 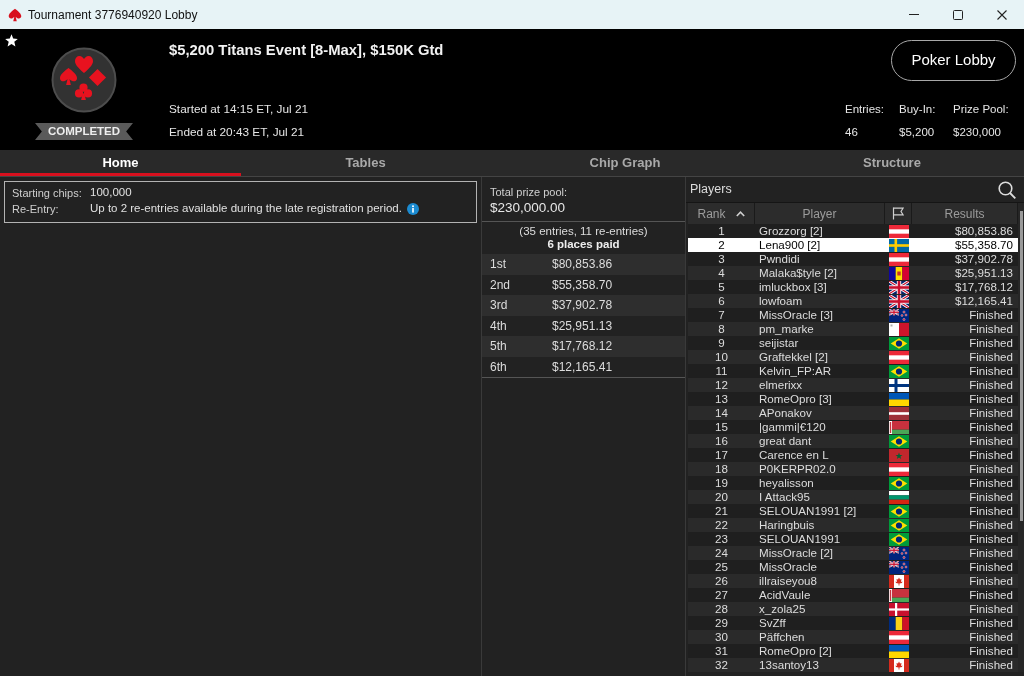 I want to click on table-cell-text: 17, so click(x=721, y=455).